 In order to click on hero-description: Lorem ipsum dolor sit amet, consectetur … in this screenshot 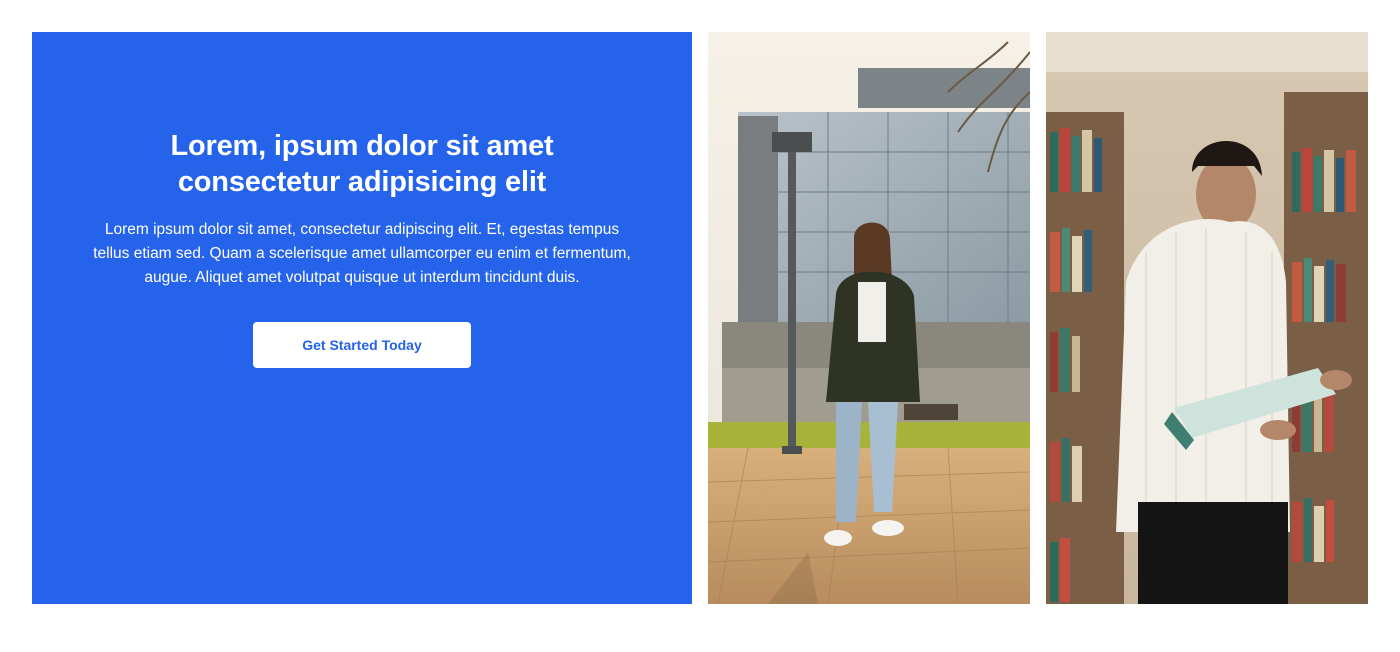, I will do `click(362, 253)`.